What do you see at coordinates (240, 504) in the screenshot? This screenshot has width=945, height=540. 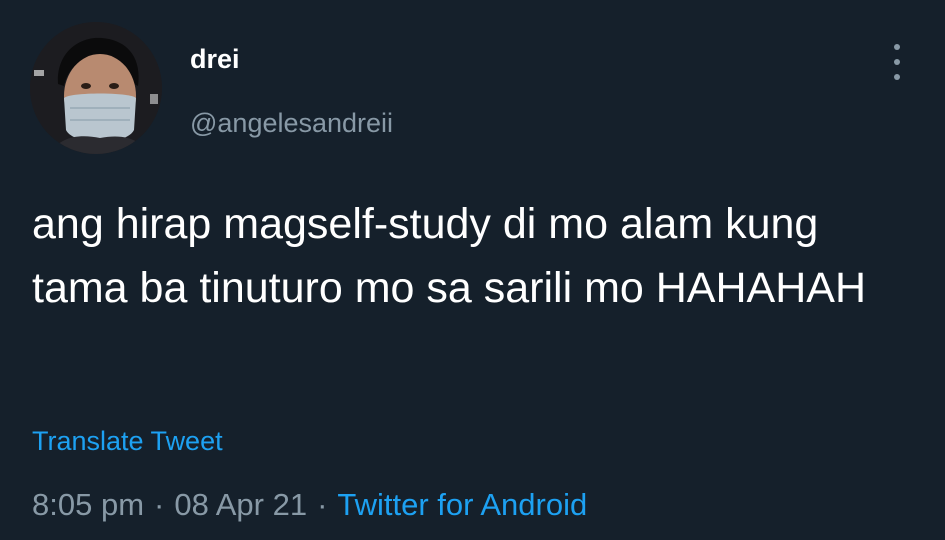 I see `tweet-date: 08 Apr 21` at bounding box center [240, 504].